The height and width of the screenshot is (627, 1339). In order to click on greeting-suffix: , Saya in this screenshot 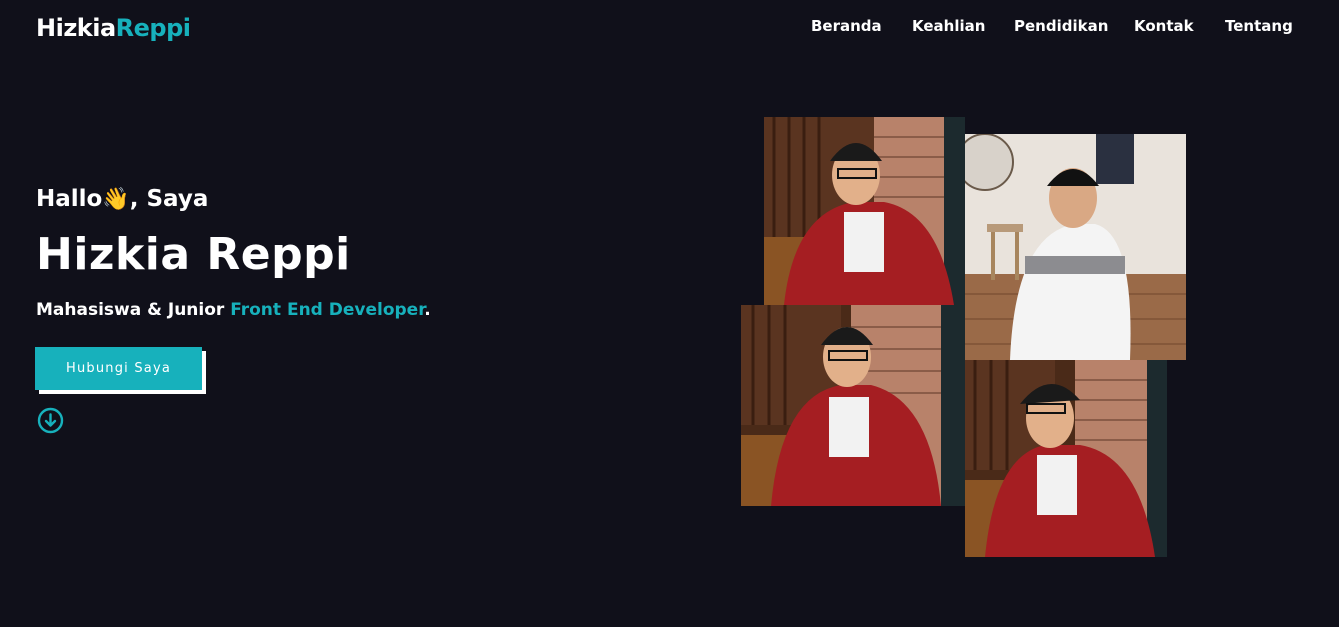, I will do `click(169, 199)`.